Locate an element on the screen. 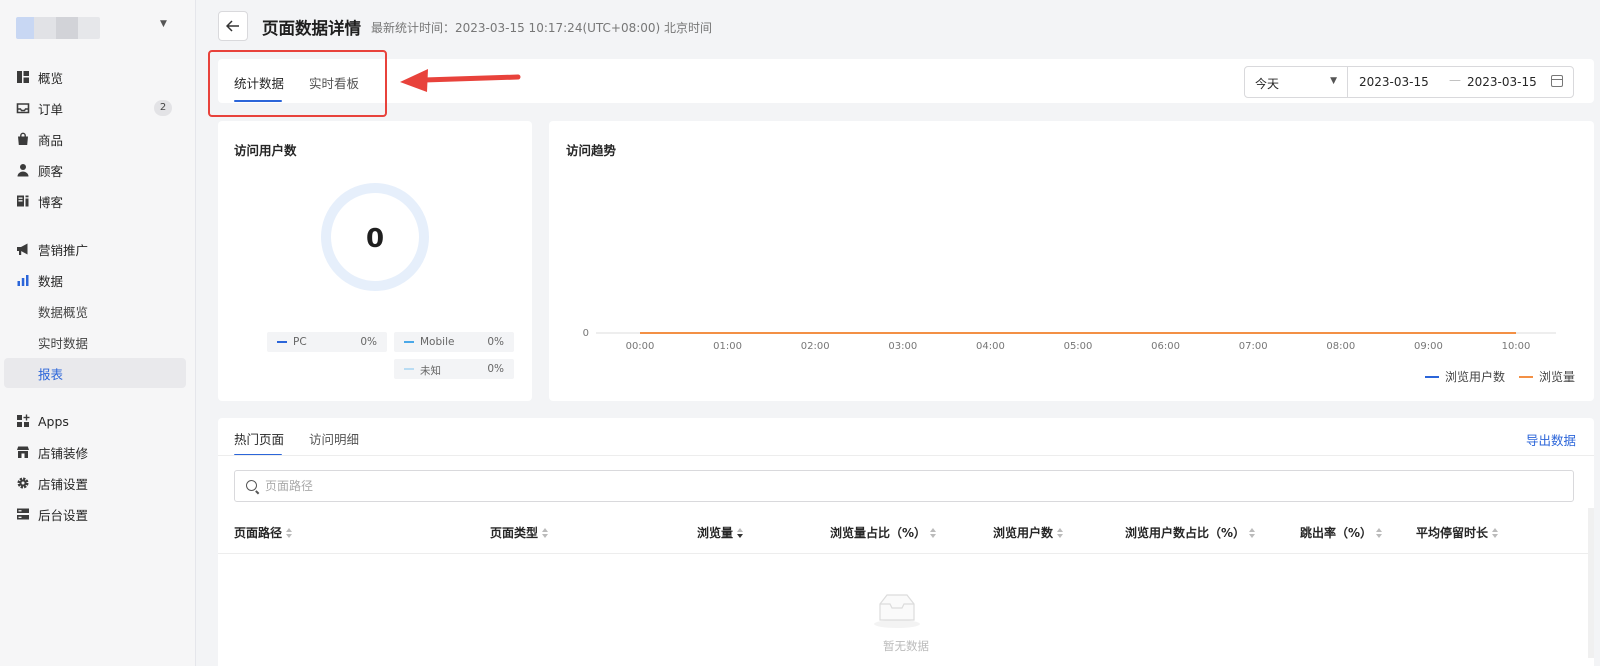  legend-name: 浏览用户数 is located at coordinates (1475, 377).